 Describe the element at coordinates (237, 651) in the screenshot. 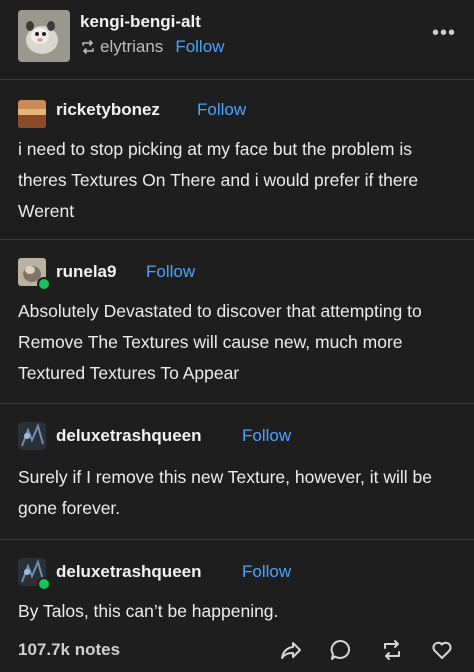

I see `post-footer: 107.7k notes` at that location.